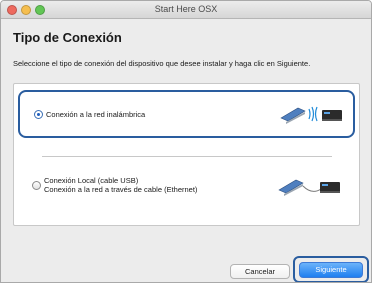 Image resolution: width=372 pixels, height=283 pixels. What do you see at coordinates (331, 270) in the screenshot?
I see `next-button: Siguiente` at bounding box center [331, 270].